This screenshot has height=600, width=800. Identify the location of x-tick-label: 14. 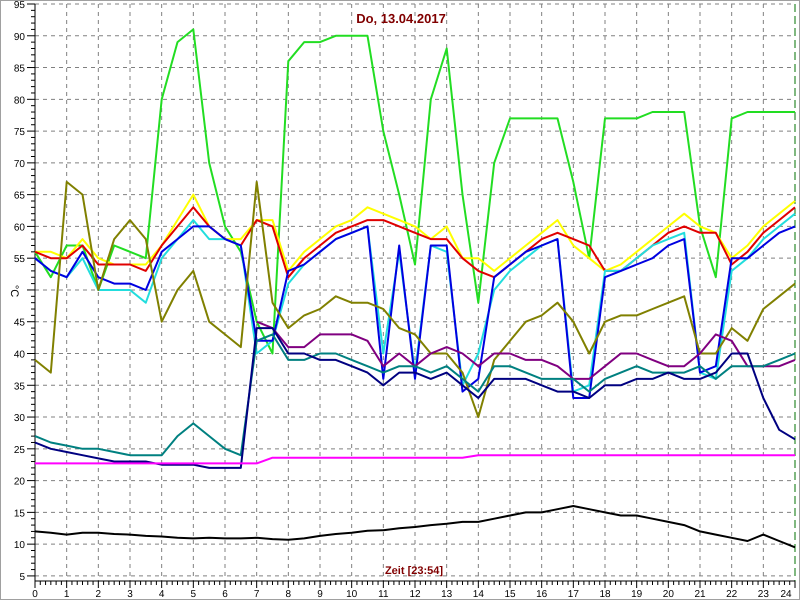
(478, 594).